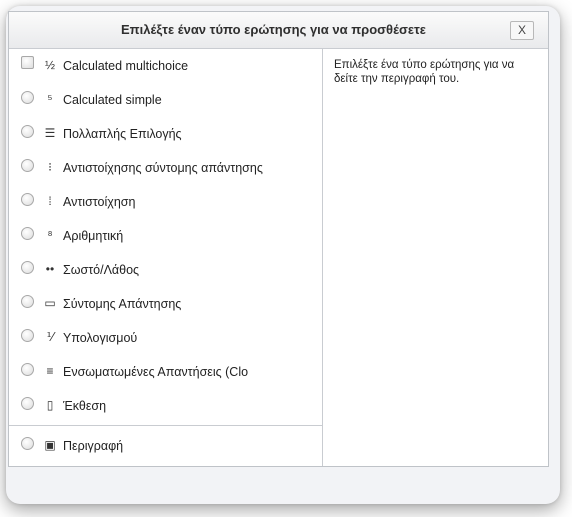  What do you see at coordinates (165, 338) in the screenshot?
I see `question-type-option: ⅟ Υπολογισμού` at bounding box center [165, 338].